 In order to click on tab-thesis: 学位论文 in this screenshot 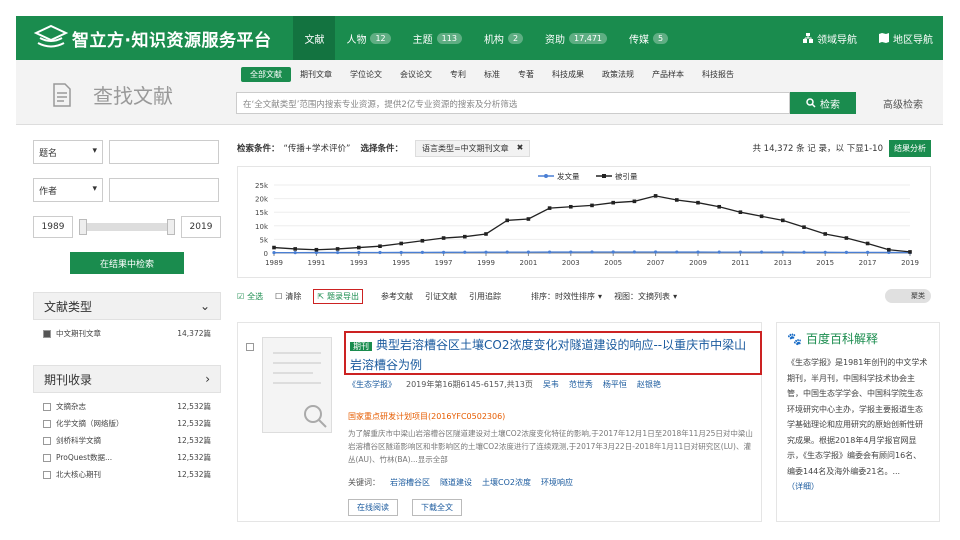, I will do `click(366, 74)`.